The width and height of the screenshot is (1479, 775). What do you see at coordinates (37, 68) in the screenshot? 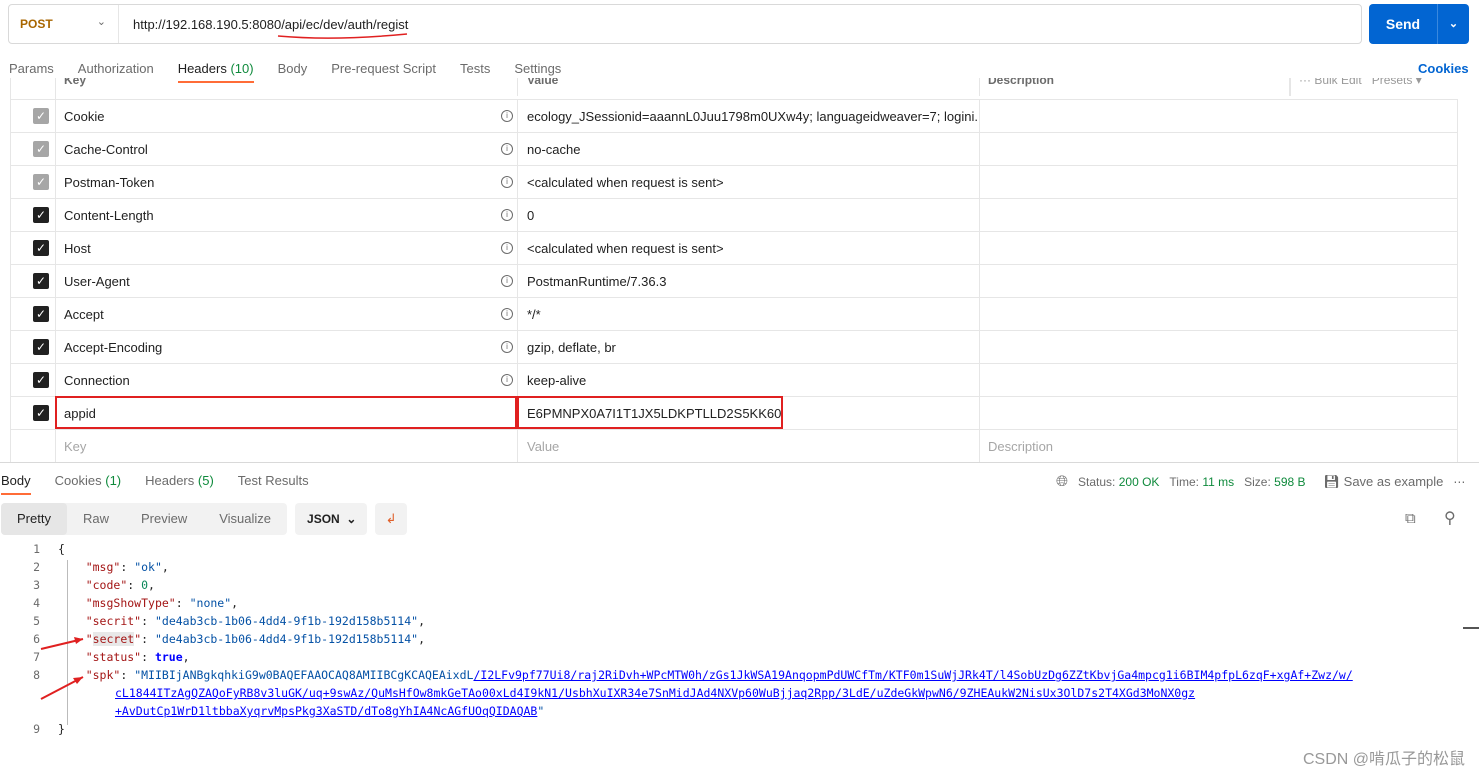
I see `tab-params: Params` at bounding box center [37, 68].